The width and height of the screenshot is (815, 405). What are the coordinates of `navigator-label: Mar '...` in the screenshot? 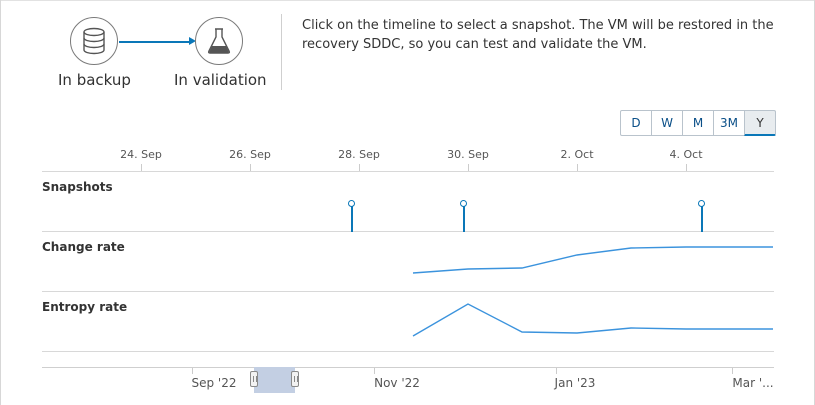 It's located at (753, 383).